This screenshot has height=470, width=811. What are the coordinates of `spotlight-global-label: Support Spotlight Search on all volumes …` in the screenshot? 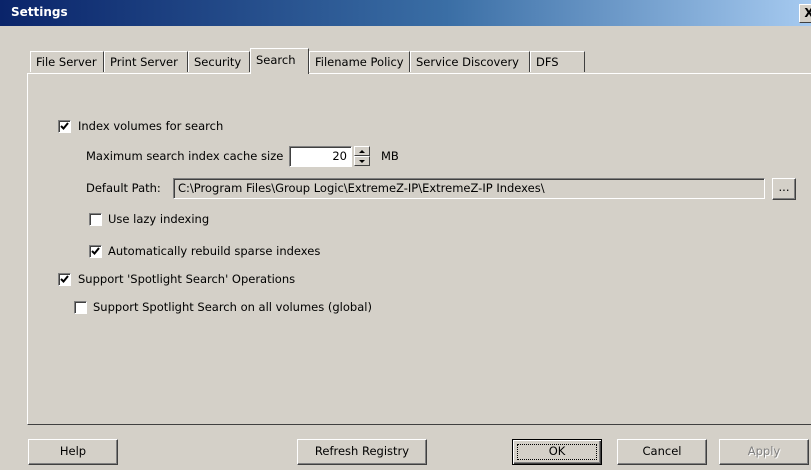 It's located at (232, 307).